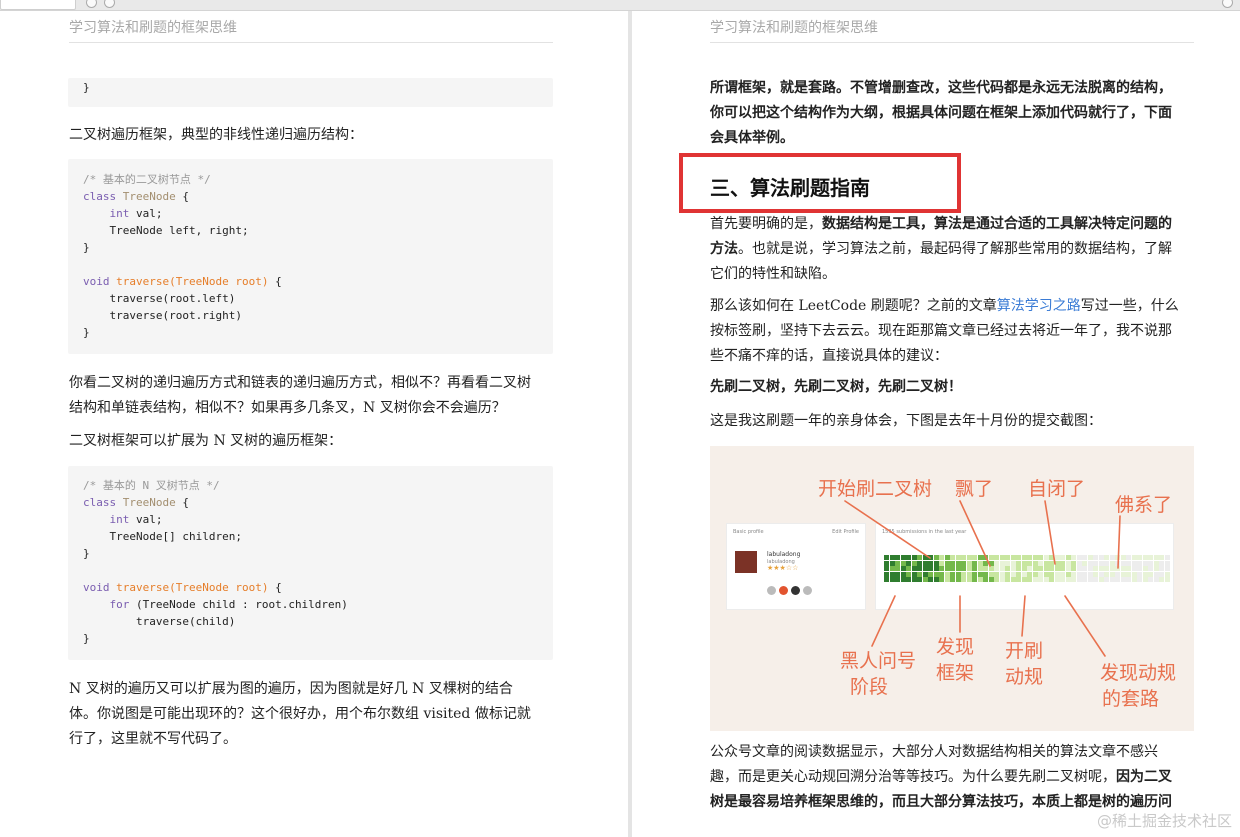  Describe the element at coordinates (216, 135) in the screenshot. I see `paragraph: 二叉树遍历框架，典型的非线性递归遍历结构：` at that location.